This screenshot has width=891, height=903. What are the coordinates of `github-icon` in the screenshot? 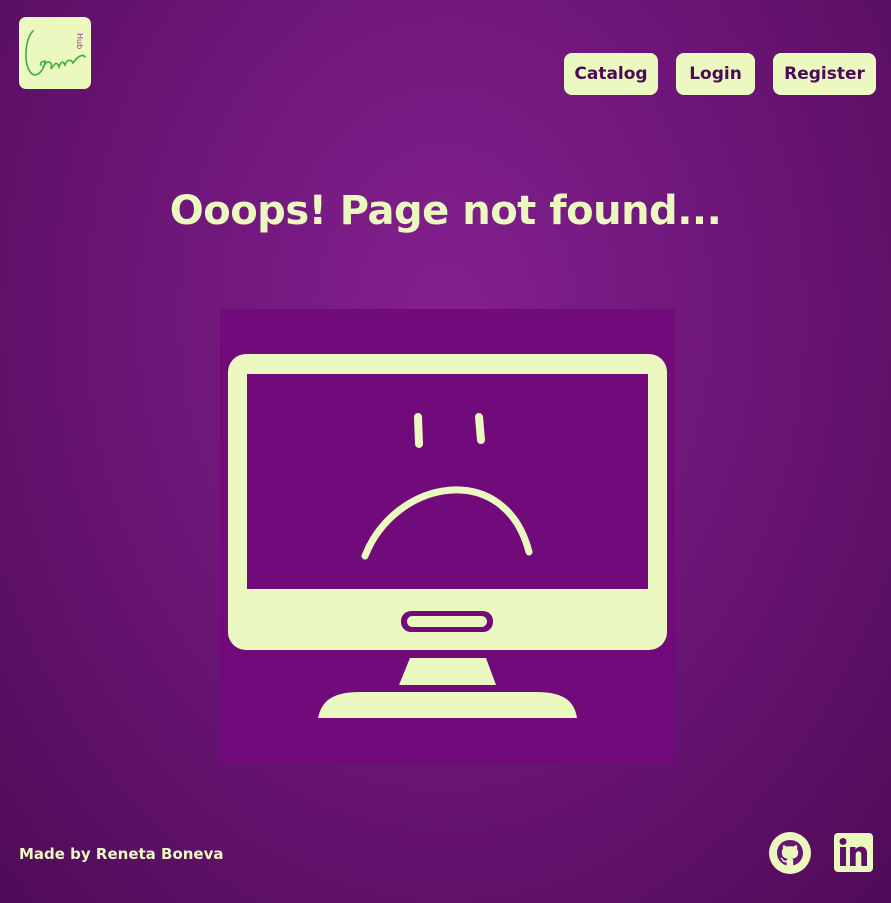 It's located at (790, 853).